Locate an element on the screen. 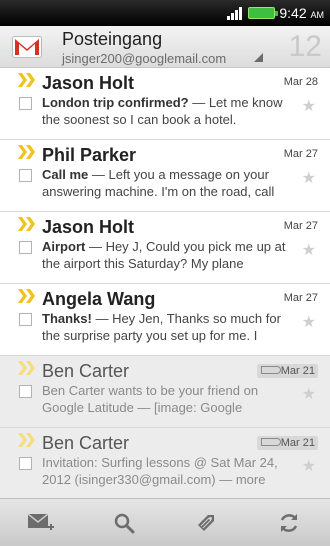  clock-ampm: AM is located at coordinates (317, 15).